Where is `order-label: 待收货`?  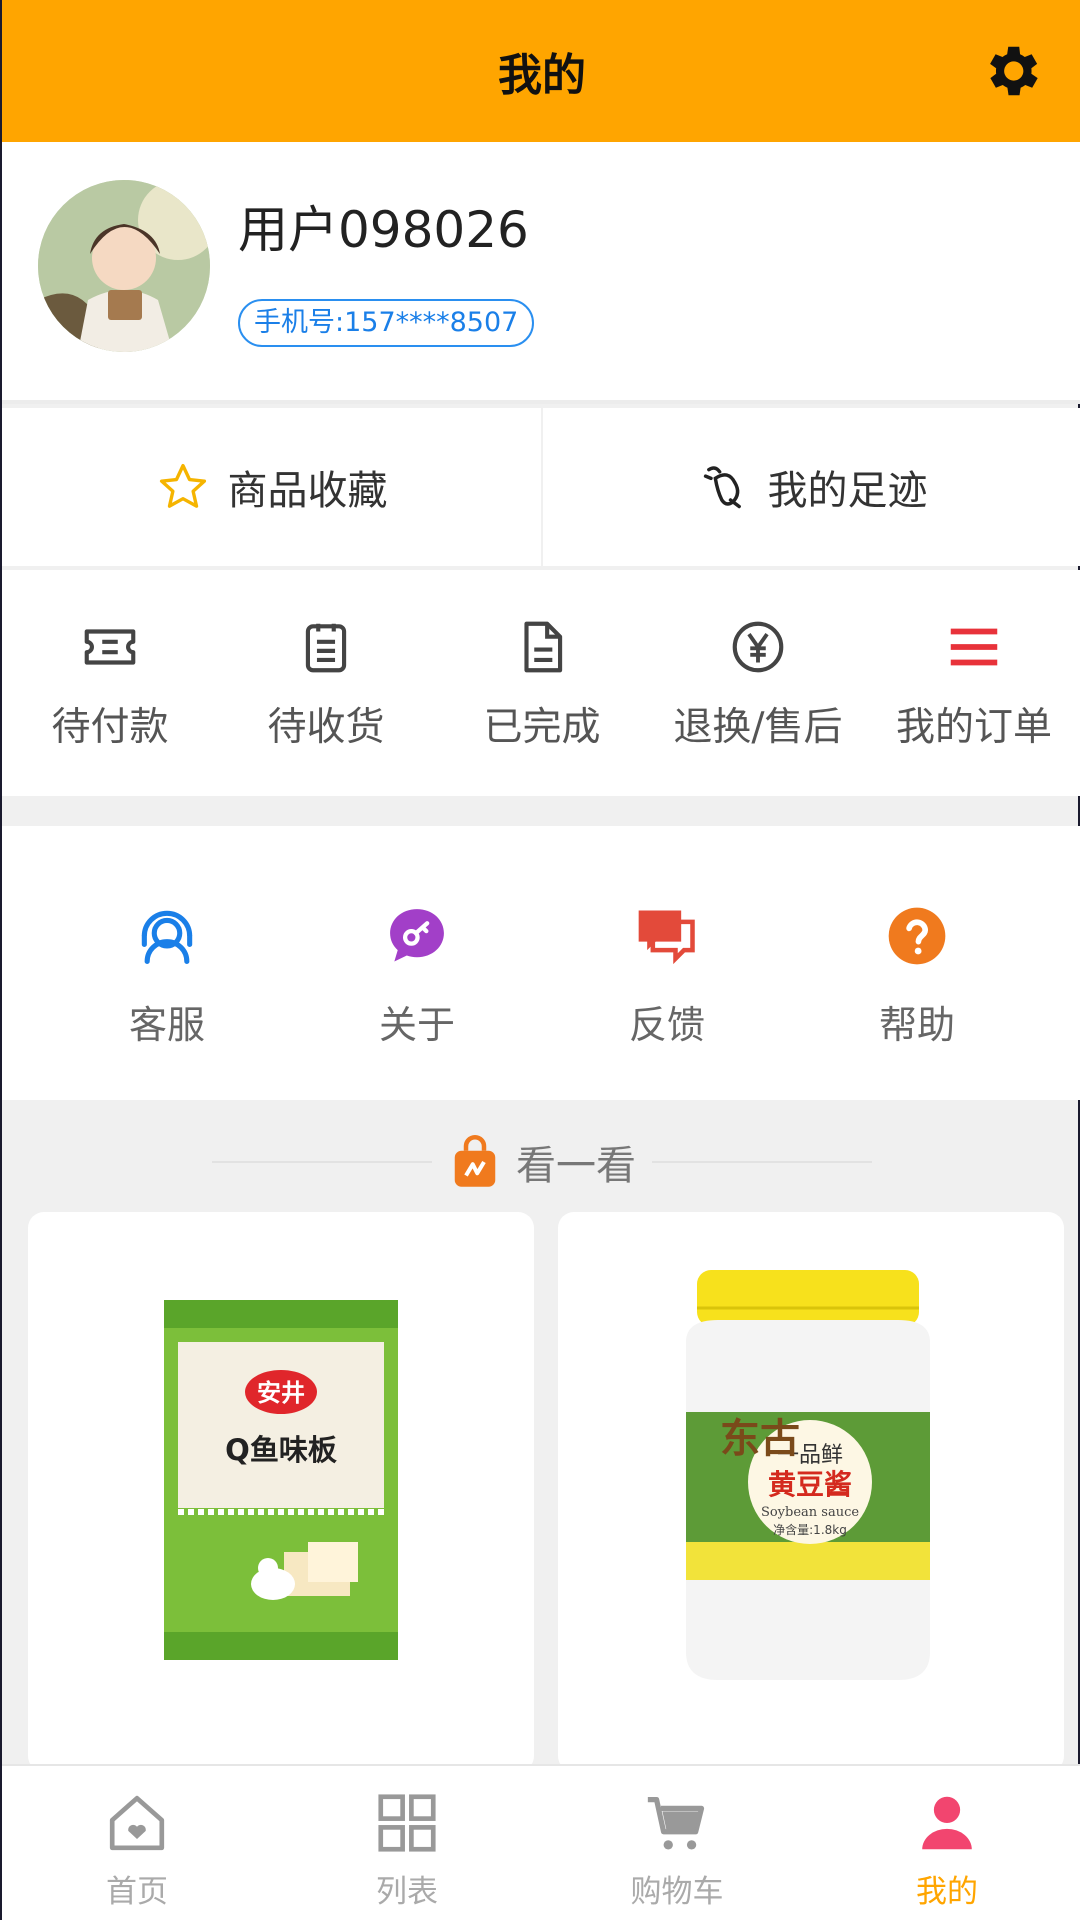 order-label: 待收货 is located at coordinates (326, 727).